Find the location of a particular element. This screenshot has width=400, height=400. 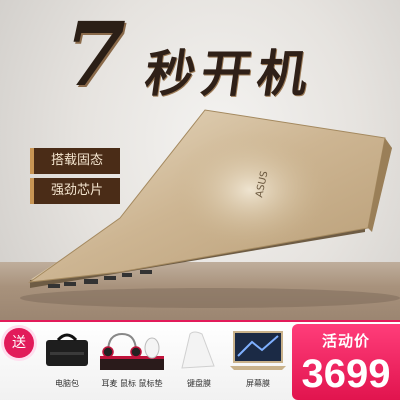

accessory-headset-mouse-pad: 耳麦 鼠标 鼠标垫 is located at coordinates (132, 358).